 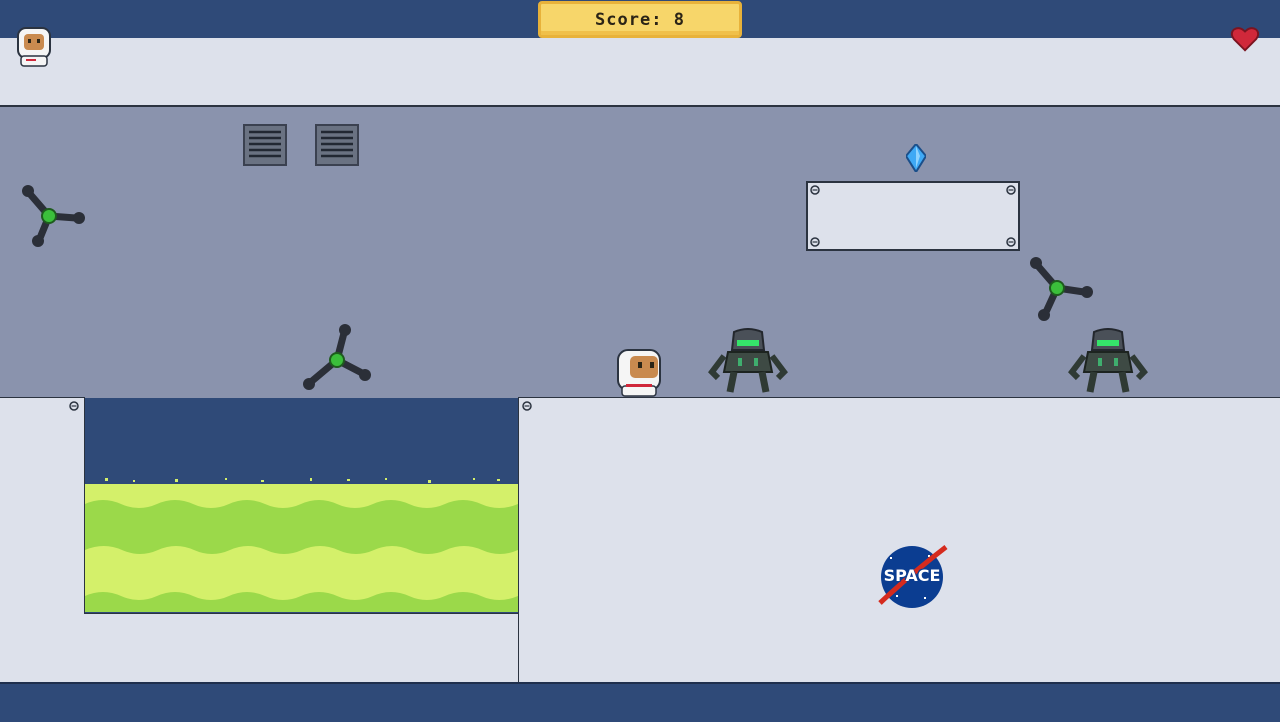 What do you see at coordinates (301, 648) in the screenshot?
I see `pit-bottom-floor` at bounding box center [301, 648].